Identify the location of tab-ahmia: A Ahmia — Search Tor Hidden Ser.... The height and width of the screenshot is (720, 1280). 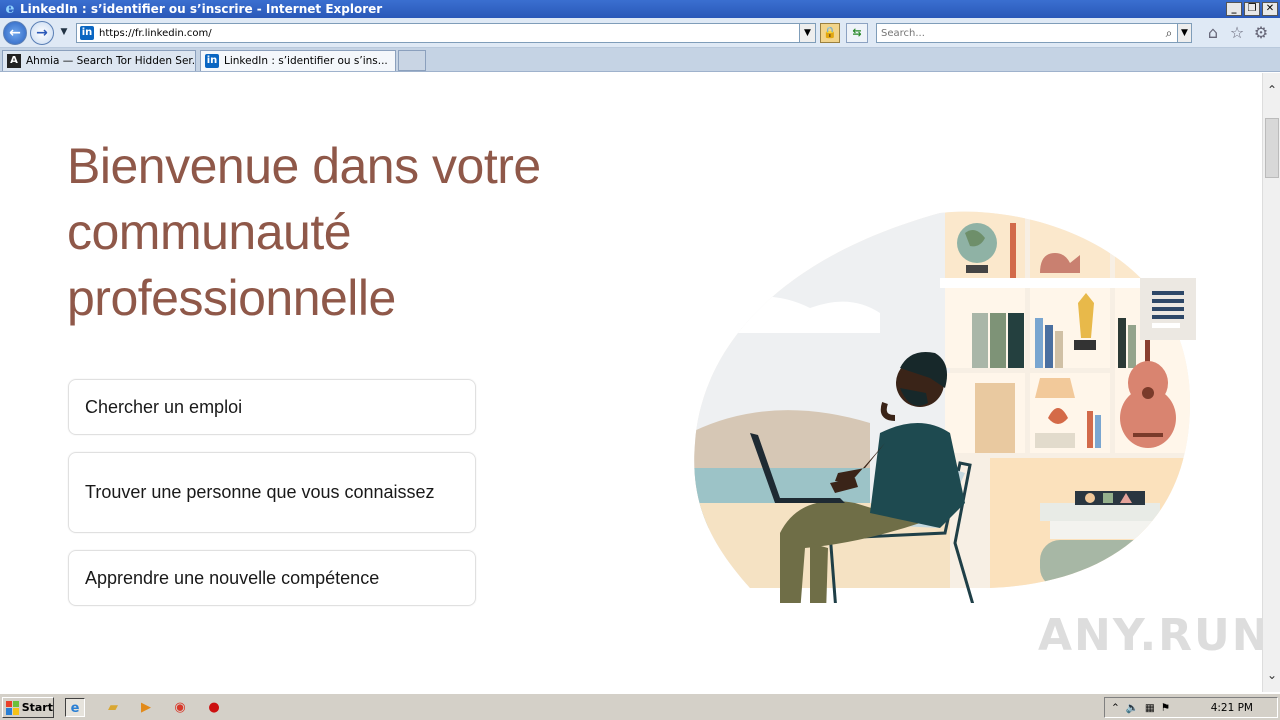
(99, 60).